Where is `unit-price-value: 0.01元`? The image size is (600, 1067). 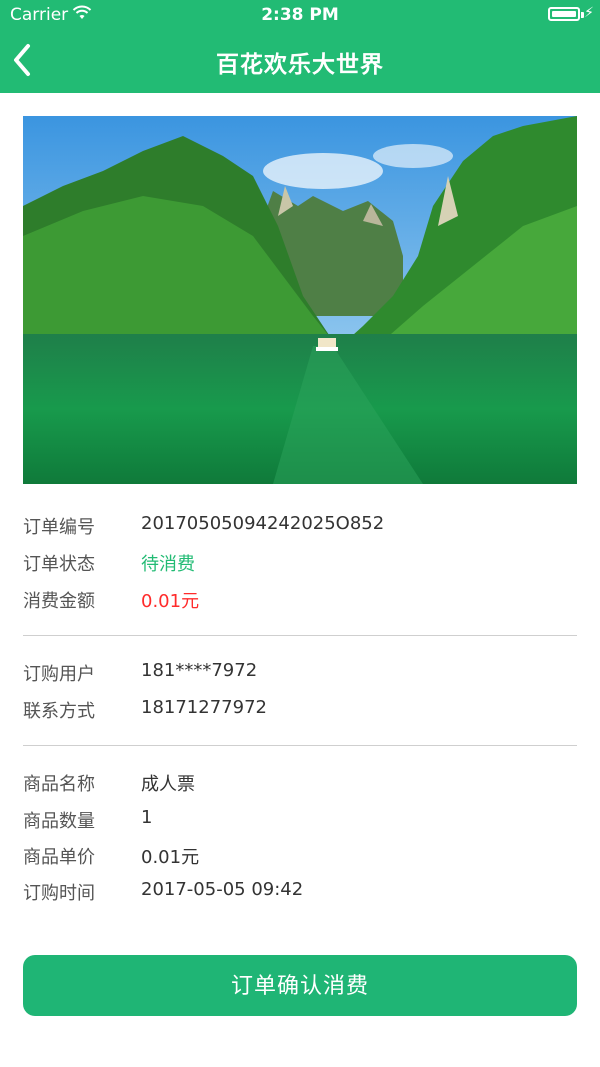
unit-price-value: 0.01元 is located at coordinates (170, 857).